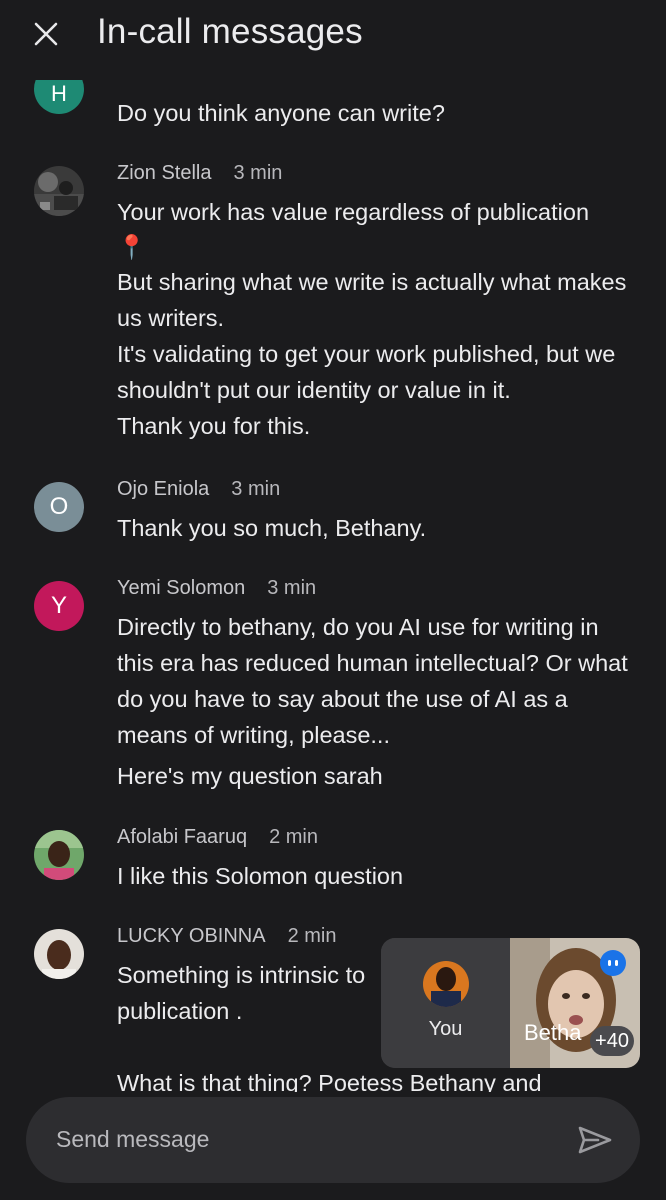 This screenshot has width=666, height=1200. I want to click on message-input: Send message, so click(132, 1139).